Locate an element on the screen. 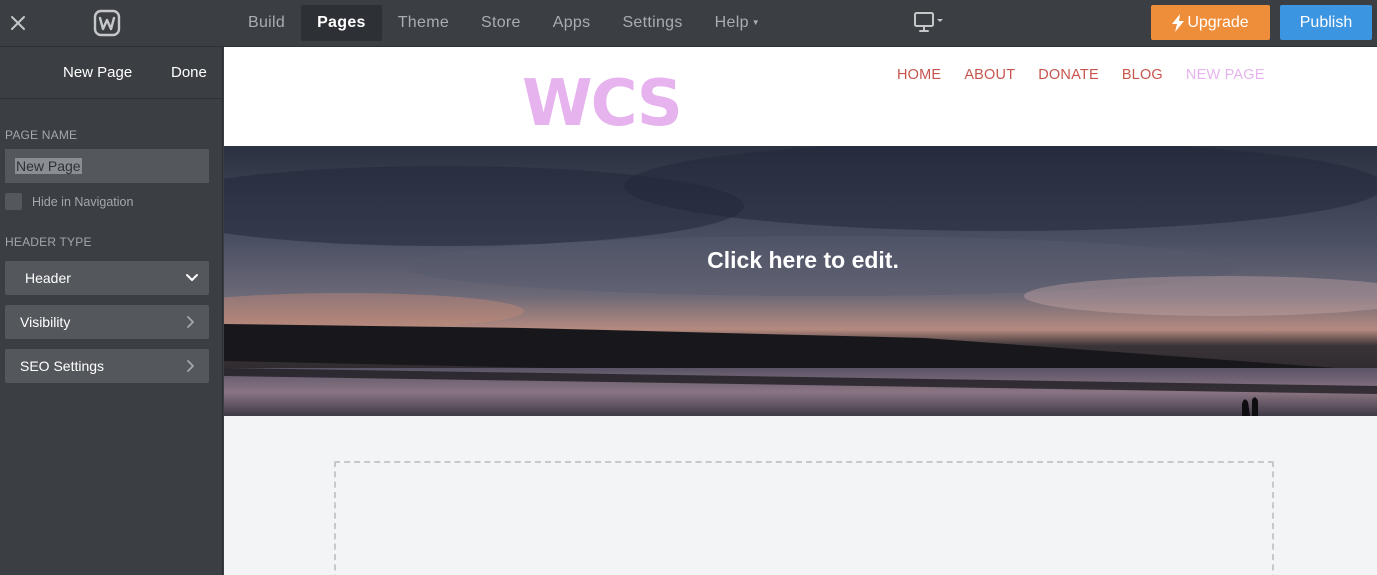 Image resolution: width=1377 pixels, height=575 pixels. sidebar-header: New Page Done is located at coordinates (111, 73).